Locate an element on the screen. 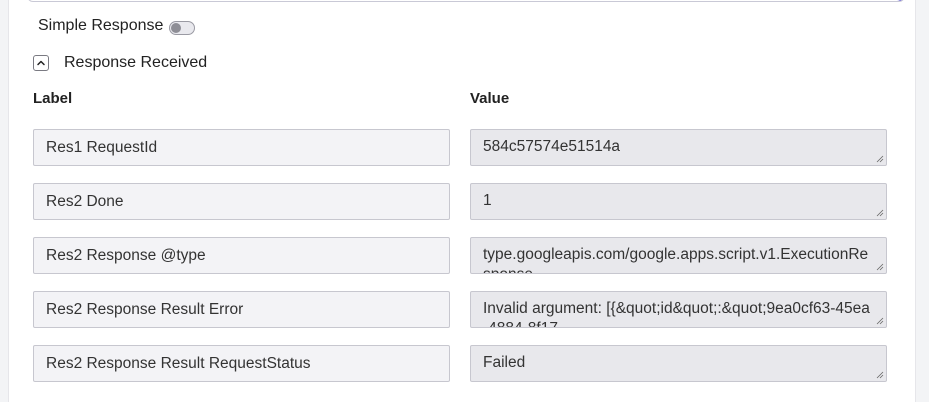  row-label-field: Res2 Response Result Error is located at coordinates (241, 309).